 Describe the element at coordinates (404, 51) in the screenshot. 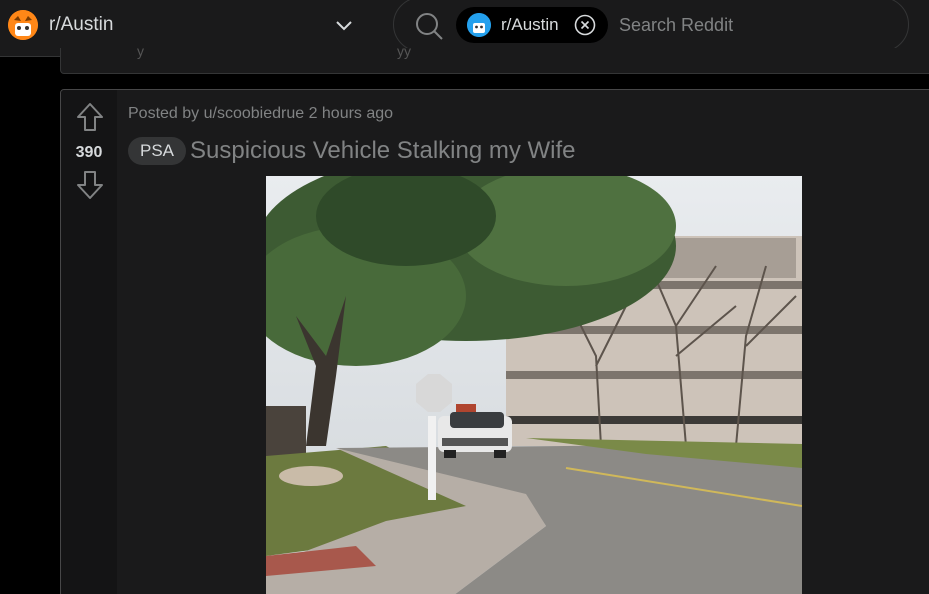

I see `truncated-text-fragment: yy` at that location.